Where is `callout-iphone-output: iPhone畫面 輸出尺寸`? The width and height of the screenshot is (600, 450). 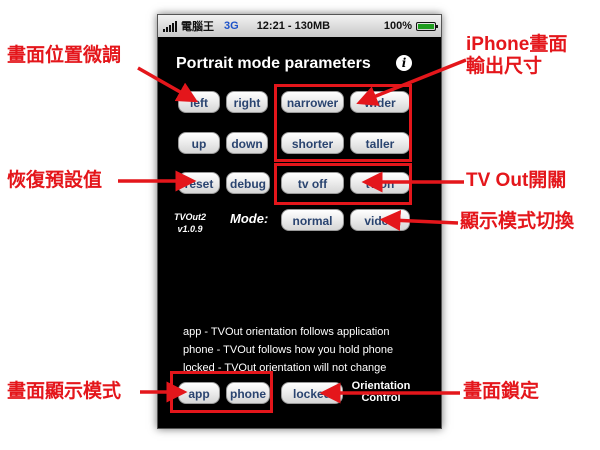 callout-iphone-output: iPhone畫面 輸出尺寸 is located at coordinates (517, 55).